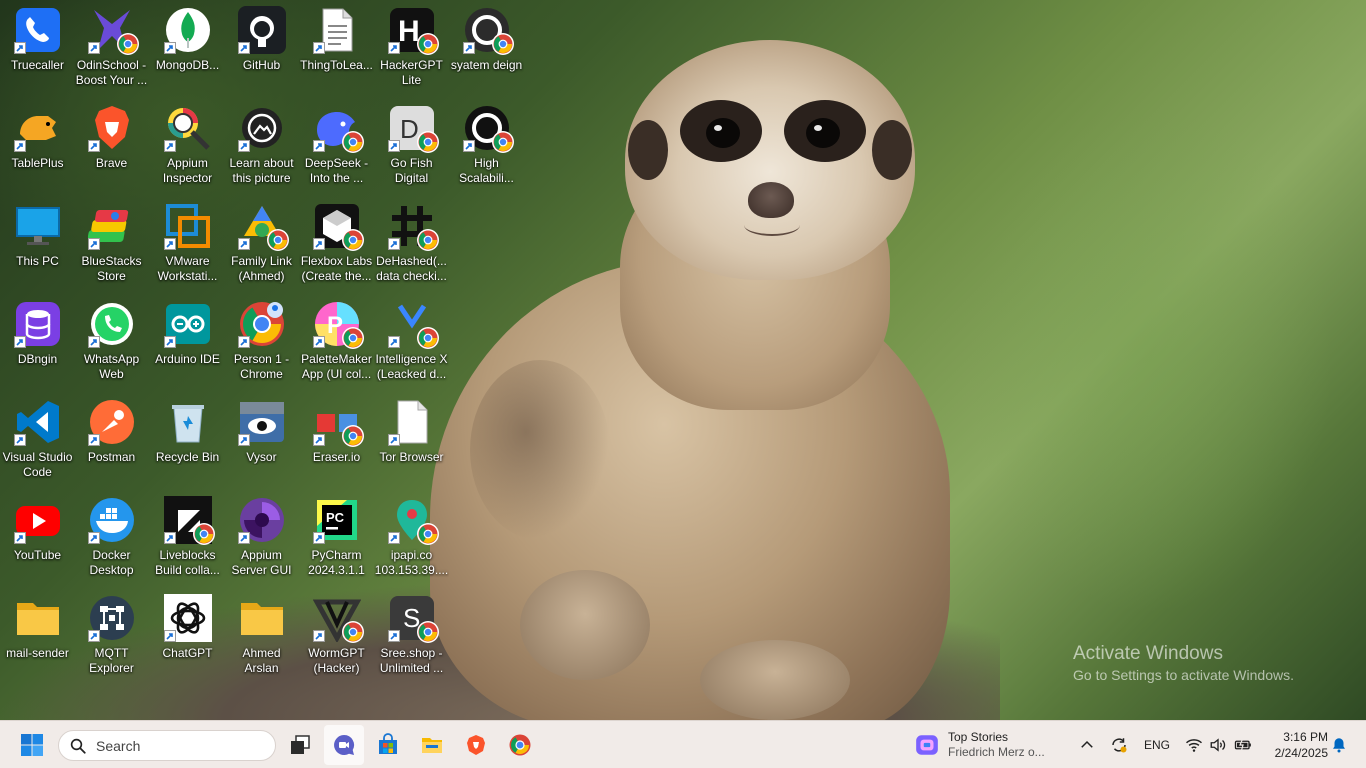 This screenshot has height=768, width=1366. Describe the element at coordinates (37, 146) in the screenshot. I see `desktop-icon: TablePlus` at that location.